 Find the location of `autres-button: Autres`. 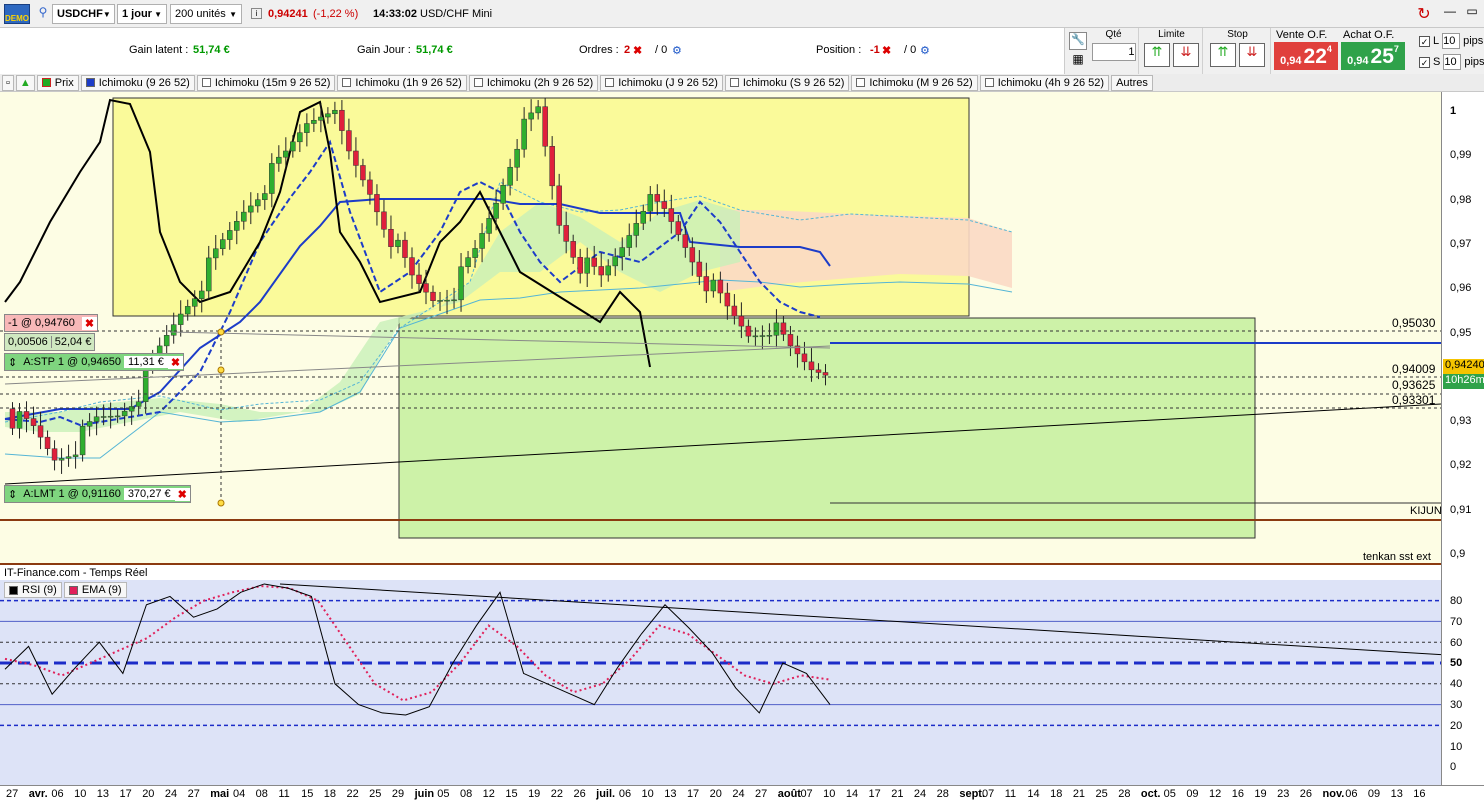

autres-button: Autres is located at coordinates (1132, 82).